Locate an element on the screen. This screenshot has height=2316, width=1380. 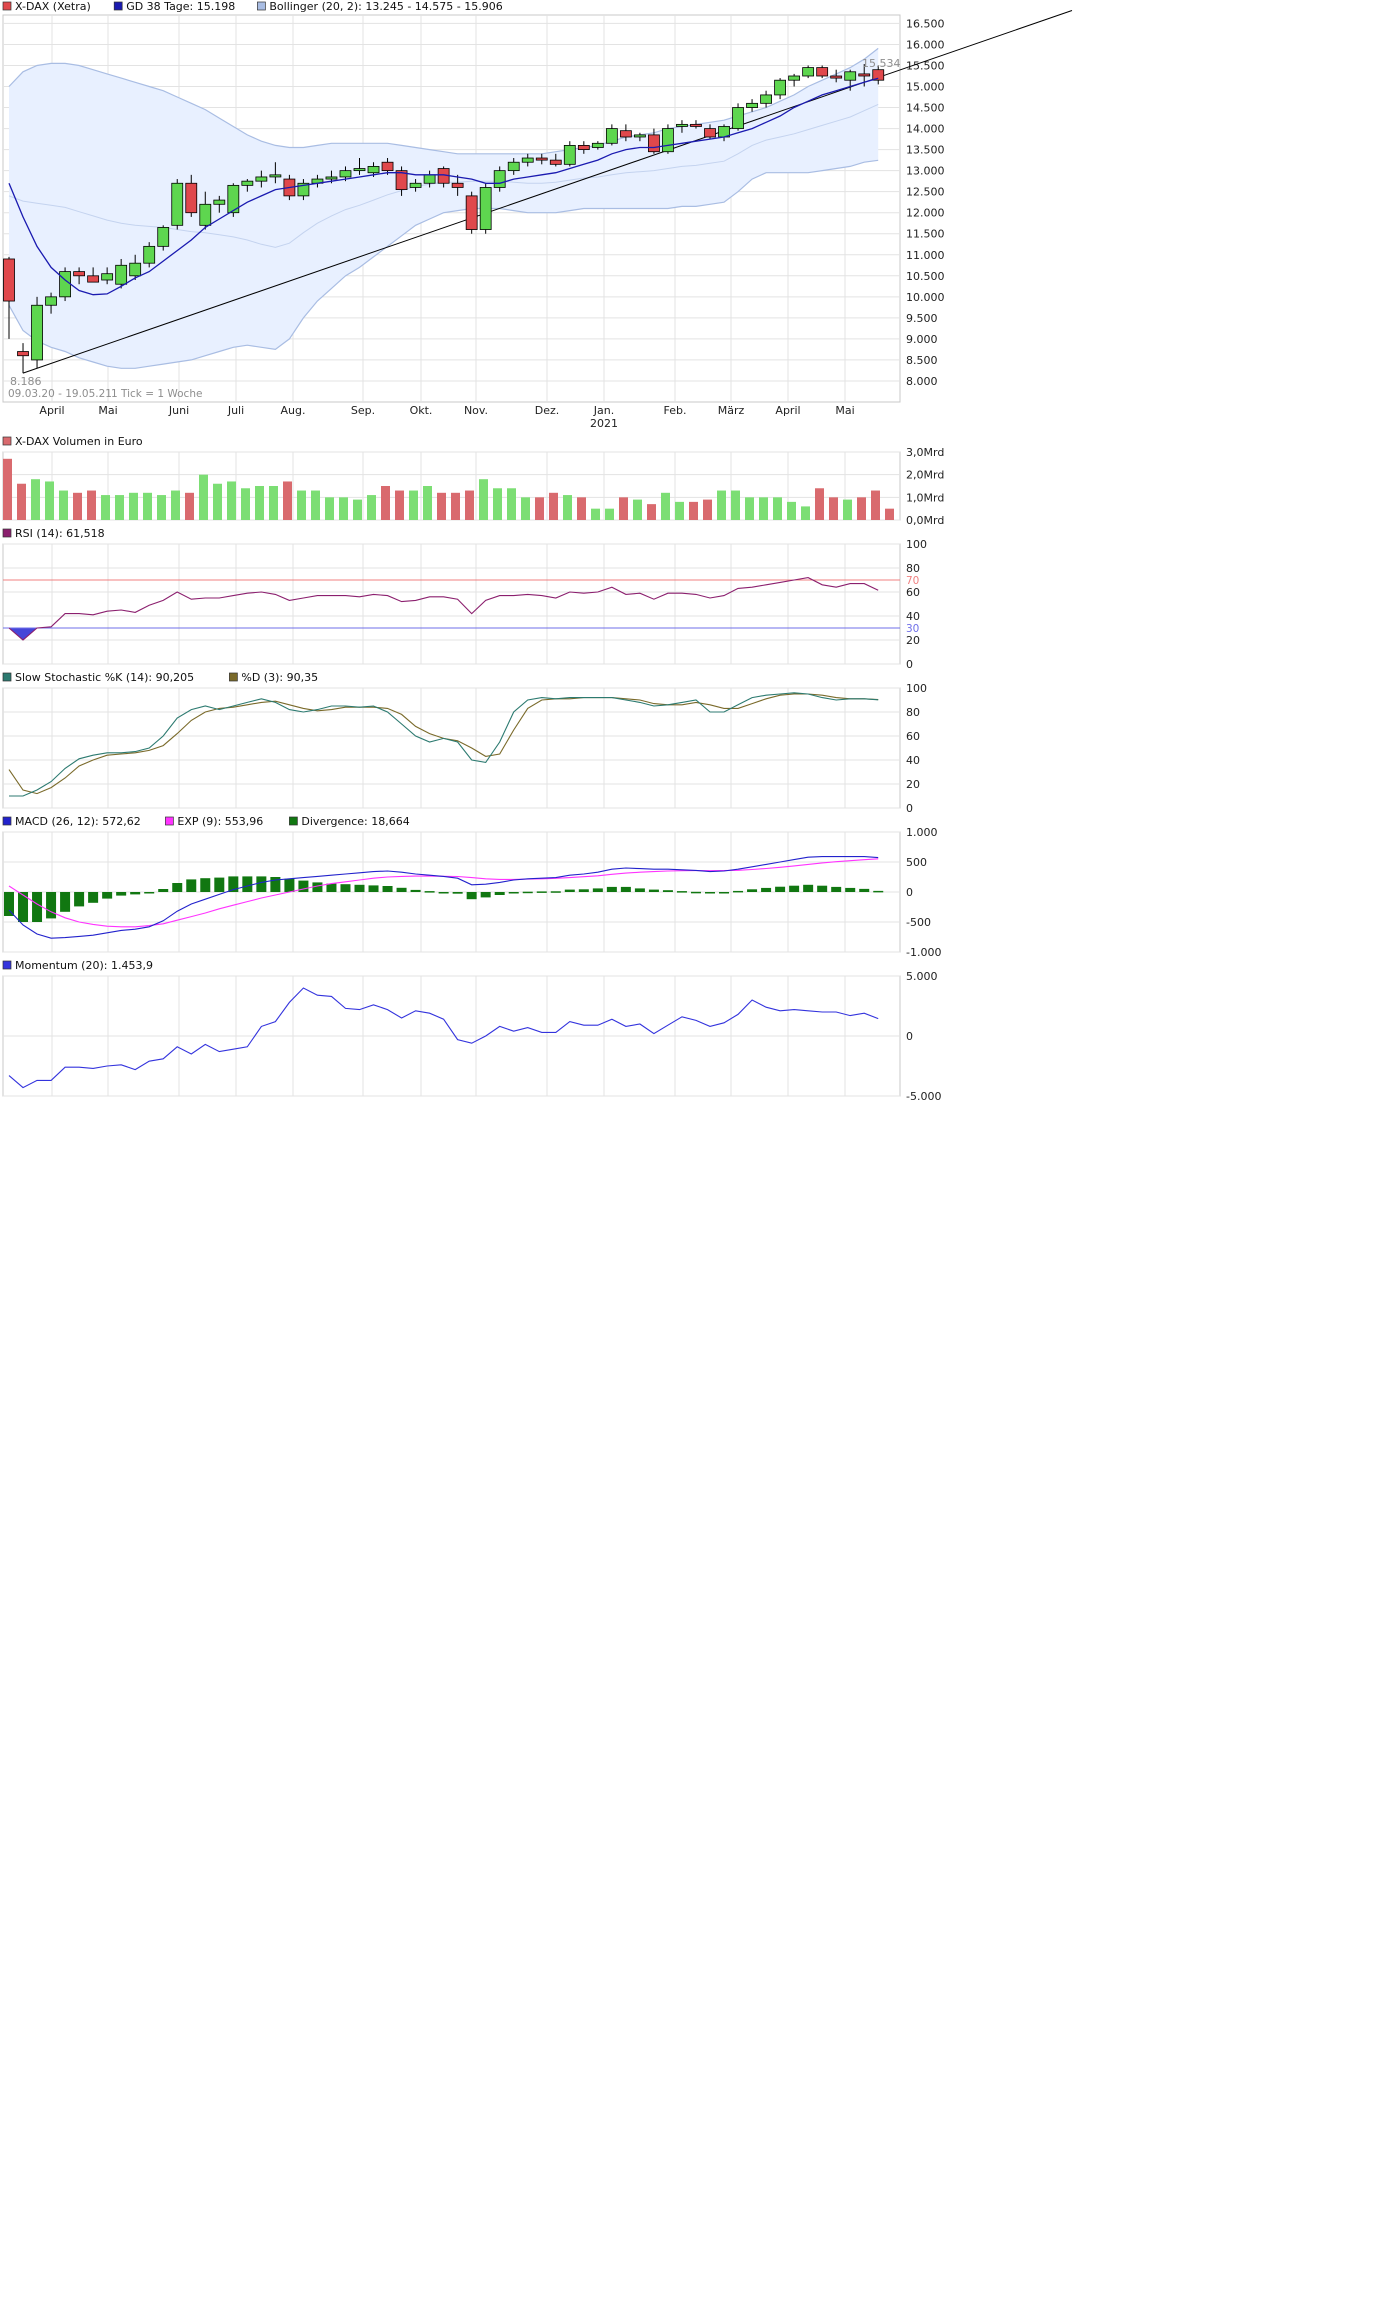
volume-y-tick-label: 0,0Mrd is located at coordinates (925, 520).